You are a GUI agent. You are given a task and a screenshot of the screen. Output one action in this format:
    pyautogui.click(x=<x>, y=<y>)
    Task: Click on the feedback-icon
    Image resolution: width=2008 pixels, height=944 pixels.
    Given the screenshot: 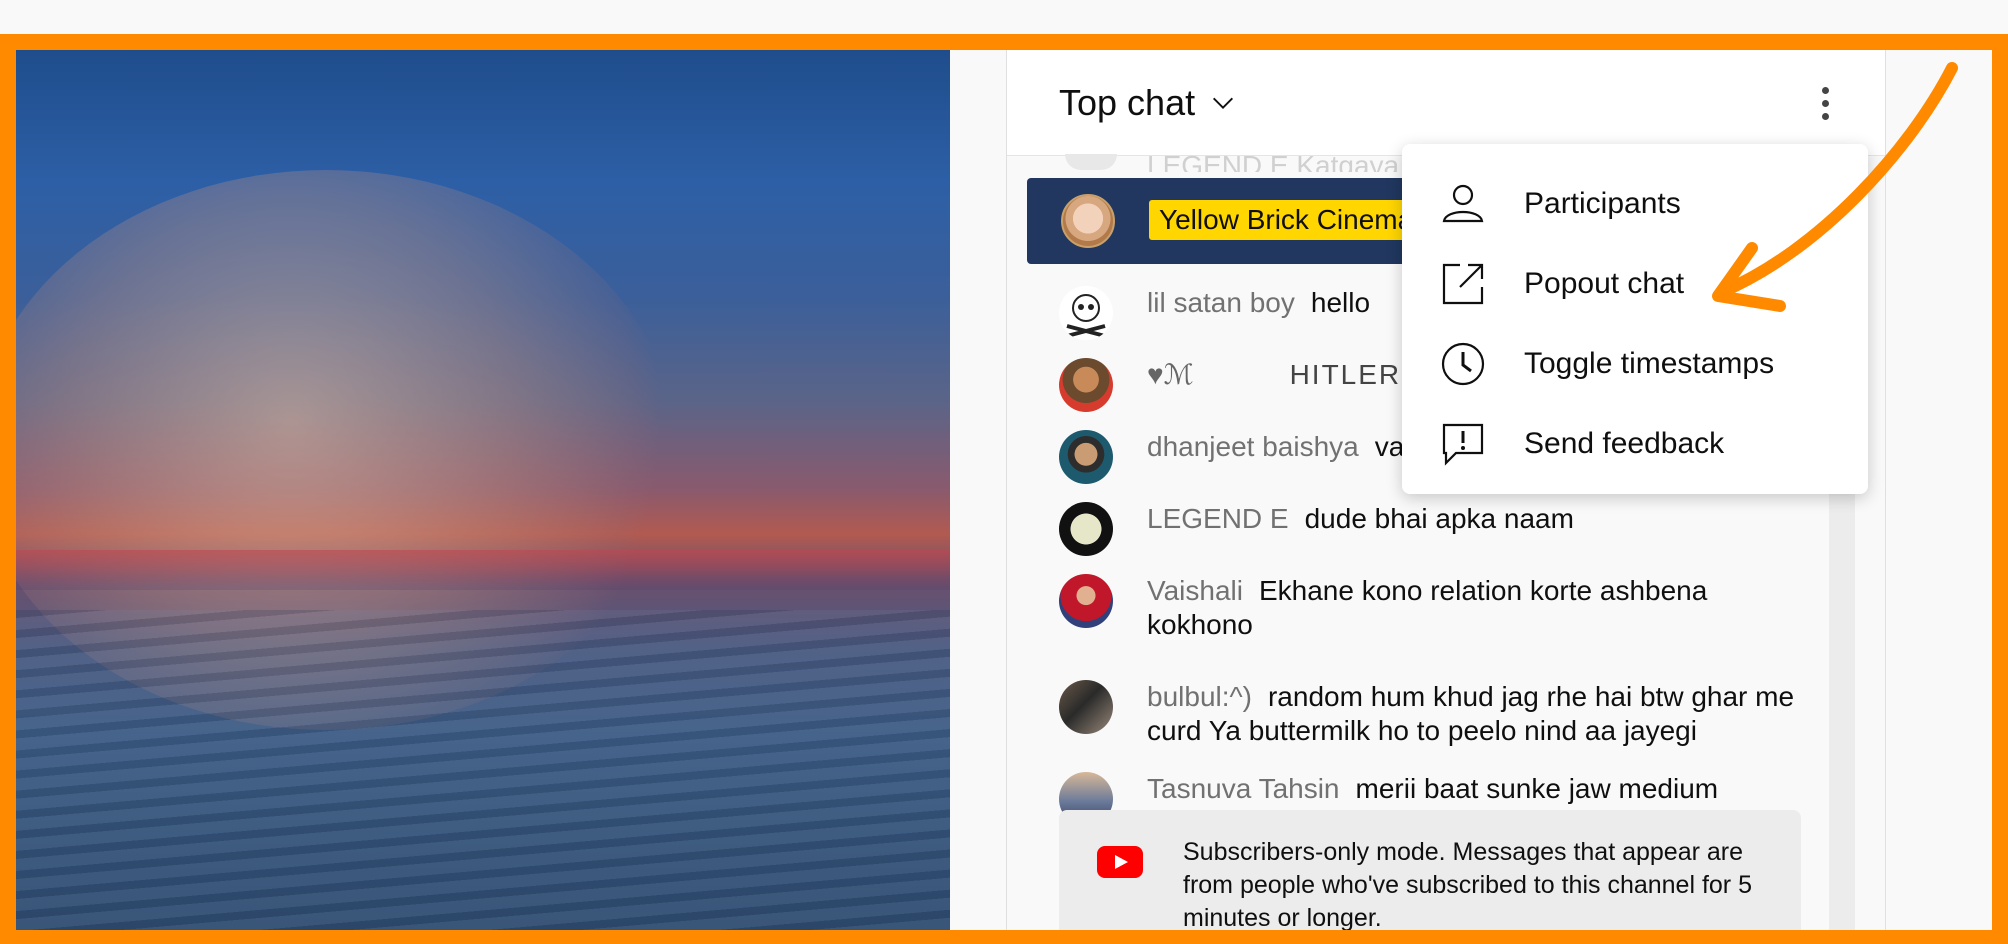 What is the action you would take?
    pyautogui.click(x=1463, y=444)
    